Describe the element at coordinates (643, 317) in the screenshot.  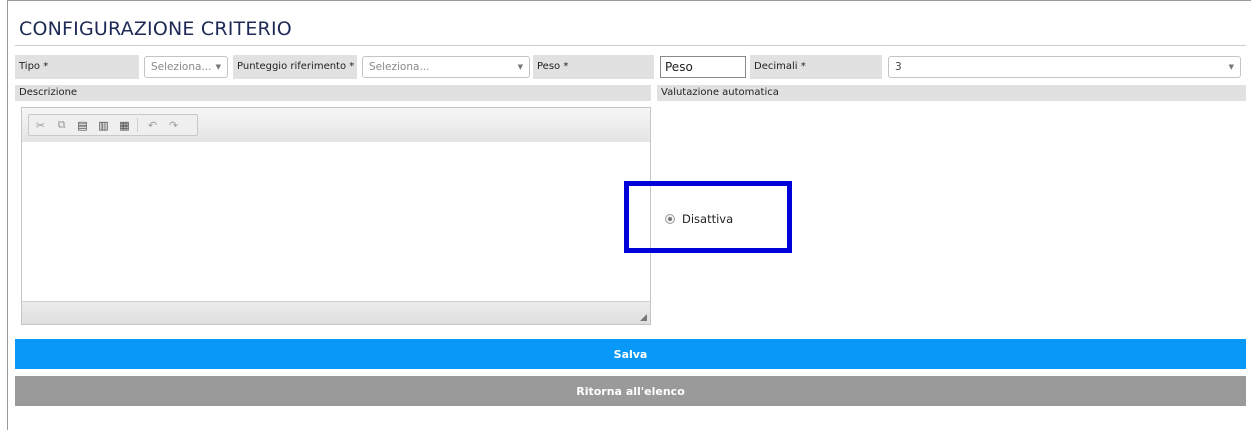
I see `resize-handle-icon` at that location.